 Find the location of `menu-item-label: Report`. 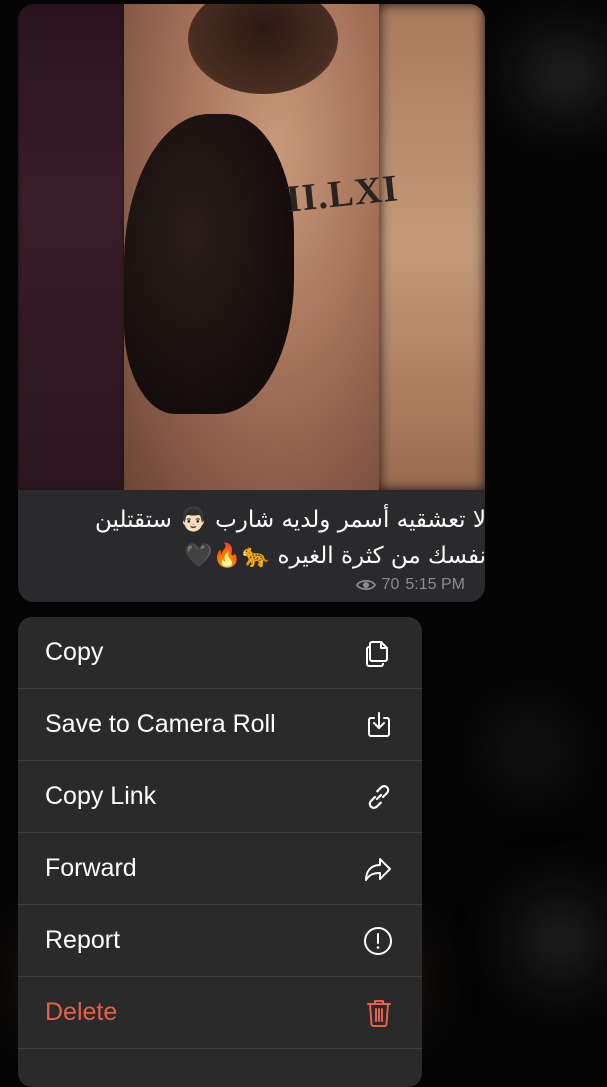

menu-item-label: Report is located at coordinates (83, 940).